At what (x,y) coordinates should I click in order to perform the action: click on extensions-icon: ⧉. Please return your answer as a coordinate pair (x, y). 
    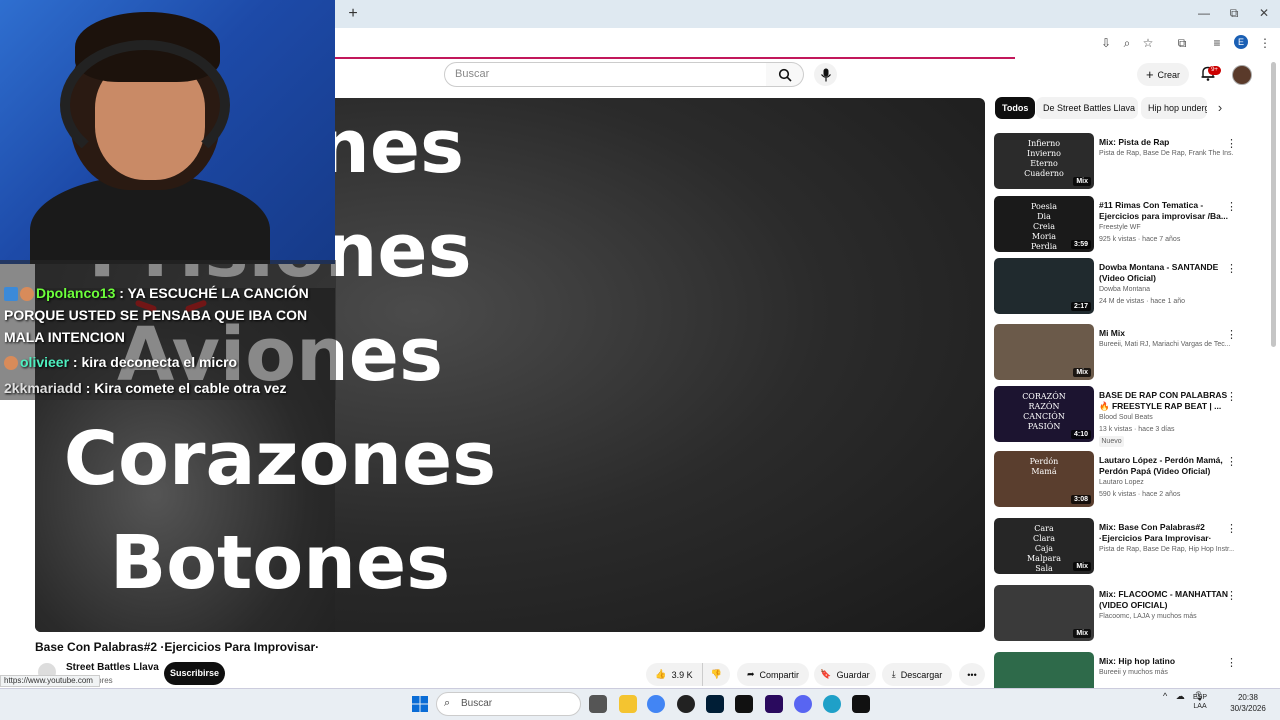
    Looking at the image, I should click on (1182, 43).